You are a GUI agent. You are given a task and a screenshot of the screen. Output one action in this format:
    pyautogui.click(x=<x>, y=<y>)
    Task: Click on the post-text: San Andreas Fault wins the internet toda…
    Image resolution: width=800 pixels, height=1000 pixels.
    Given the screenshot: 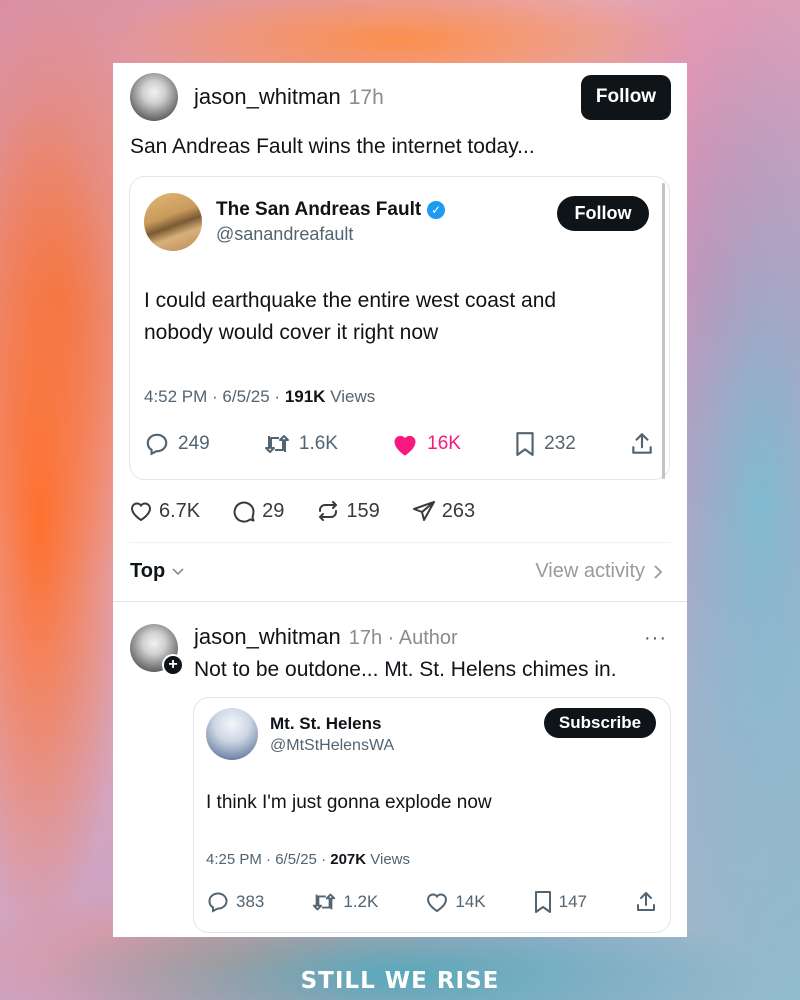 What is the action you would take?
    pyautogui.click(x=332, y=146)
    